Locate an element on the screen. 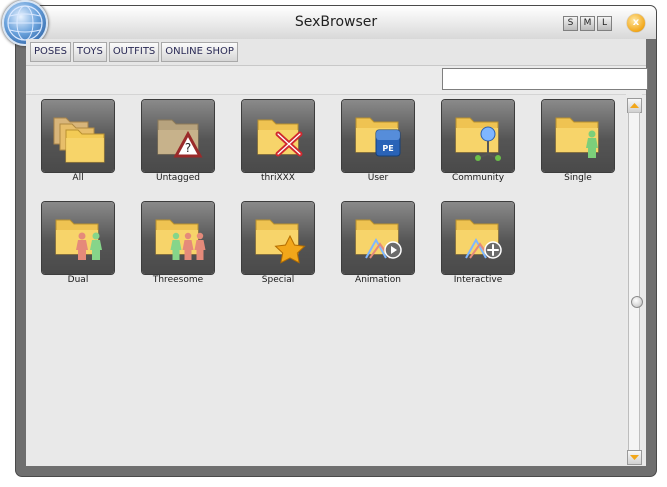 The height and width of the screenshot is (487, 667). folder-item-dual: Dual is located at coordinates (78, 240).